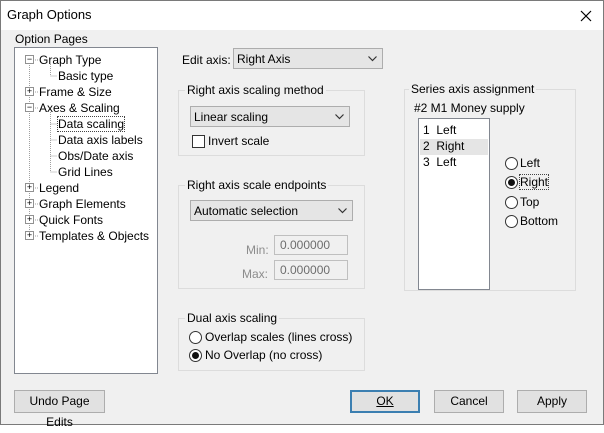  Describe the element at coordinates (195, 355) in the screenshot. I see `no-overlap-radio` at that location.